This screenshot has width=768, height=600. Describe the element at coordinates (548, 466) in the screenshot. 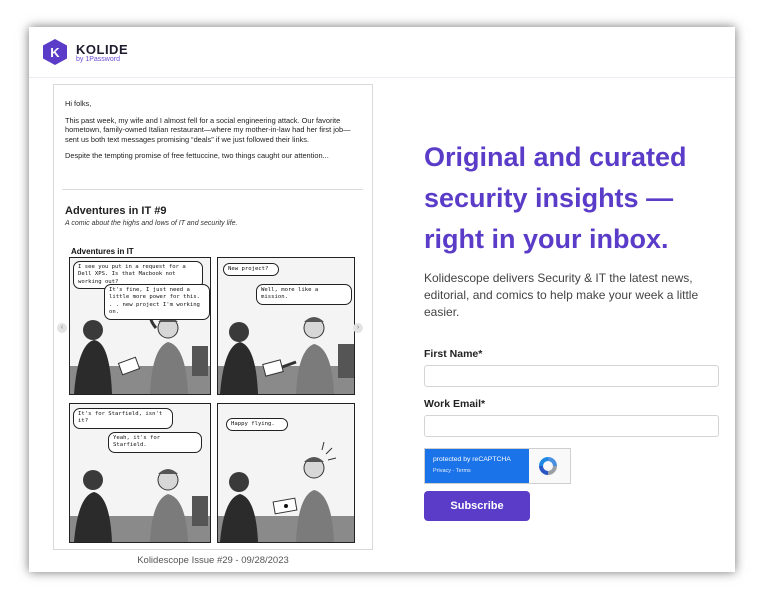

I see `recaptcha-icon` at that location.